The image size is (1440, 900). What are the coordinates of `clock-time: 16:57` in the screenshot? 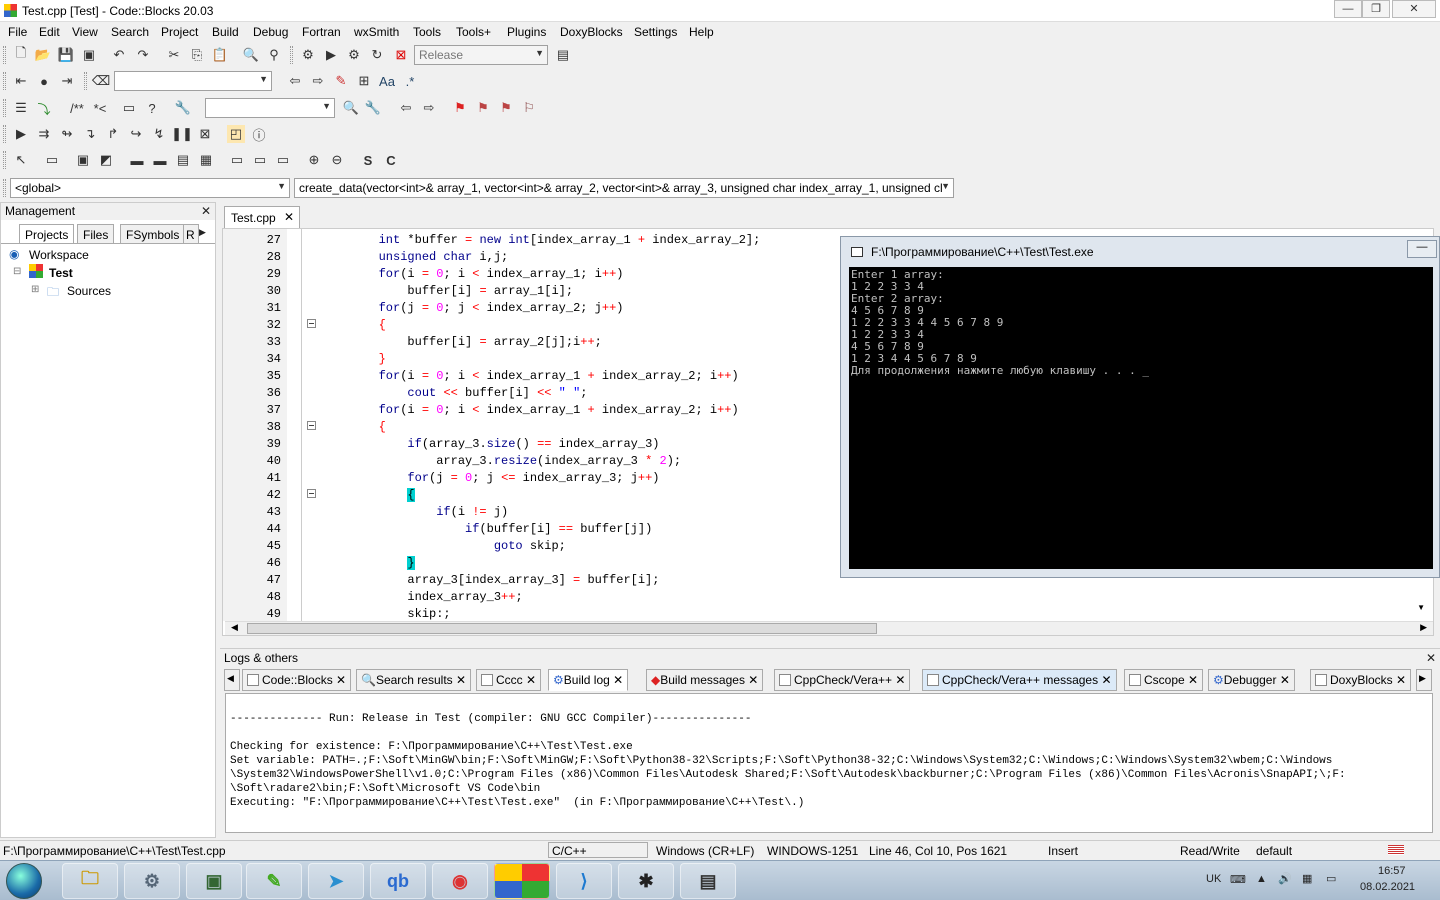 It's located at (1392, 871).